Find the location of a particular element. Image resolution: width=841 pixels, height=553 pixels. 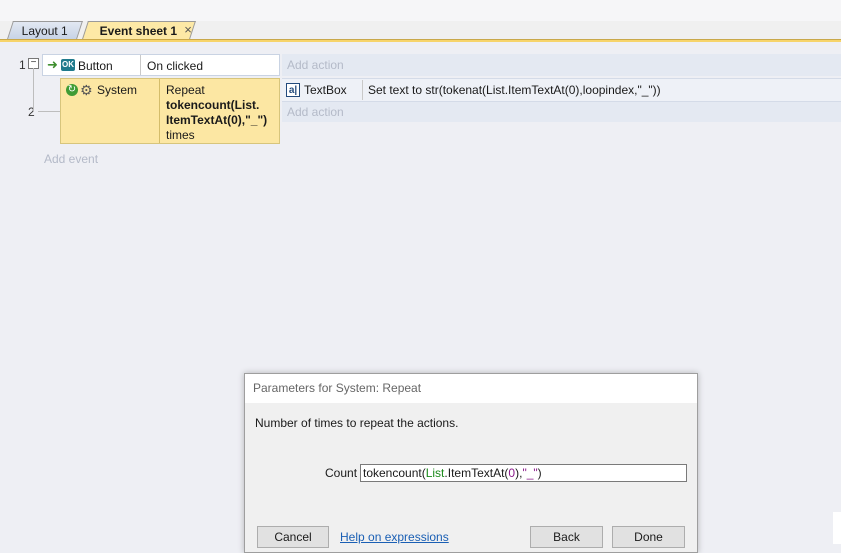

tab-layout-1: Layout 1 is located at coordinates (45, 30).